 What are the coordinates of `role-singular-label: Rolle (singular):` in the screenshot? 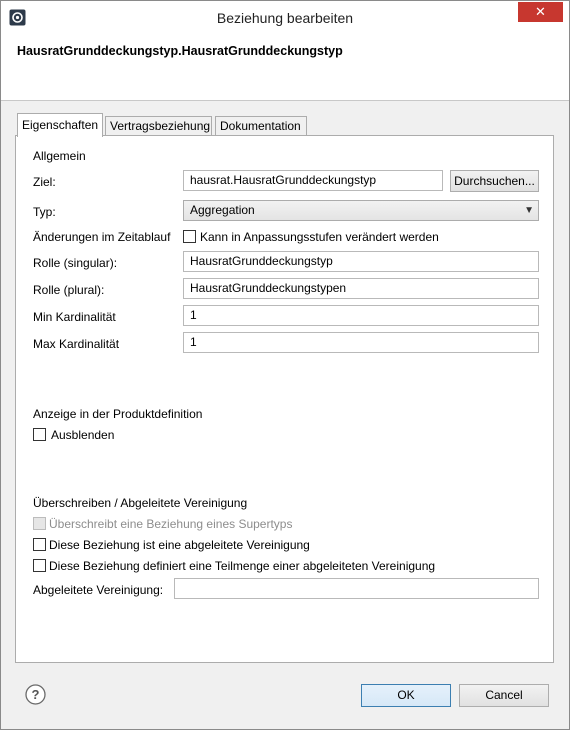 It's located at (75, 263).